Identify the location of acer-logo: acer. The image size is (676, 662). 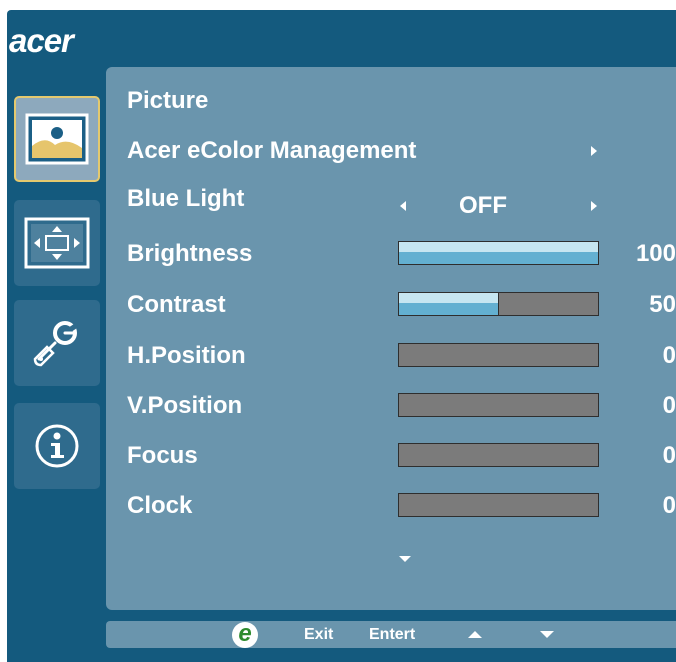
(41, 40).